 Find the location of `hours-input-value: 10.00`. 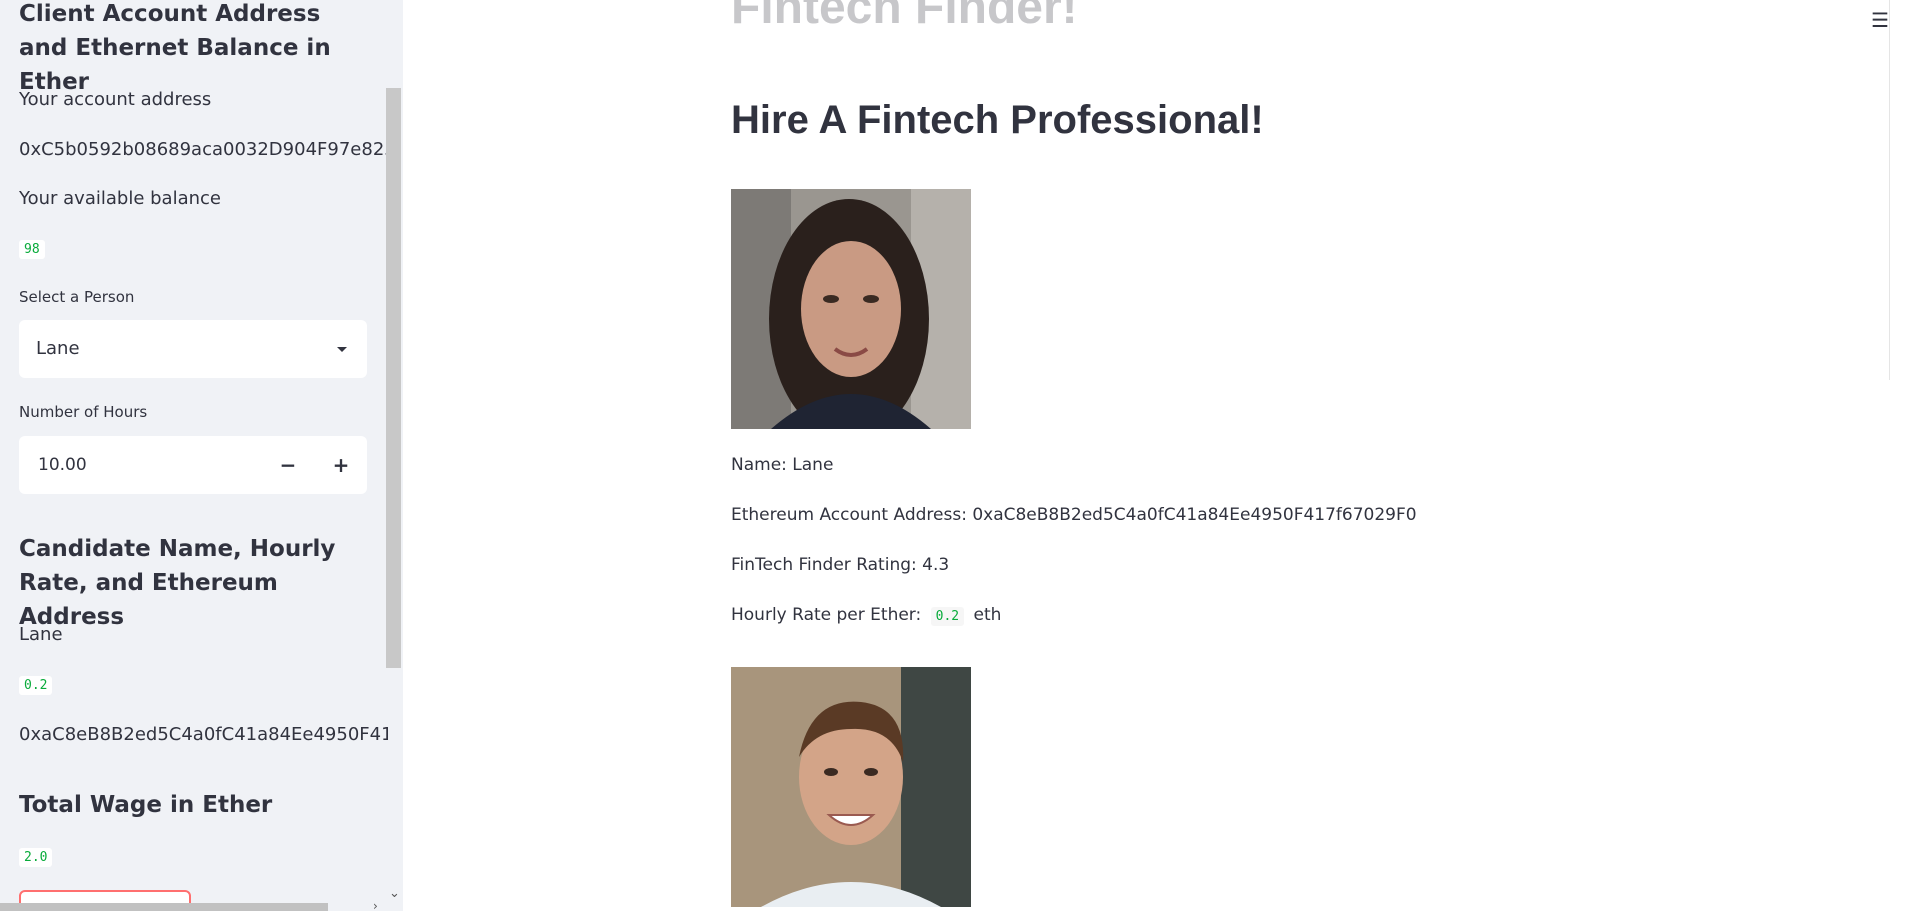

hours-input-value: 10.00 is located at coordinates (62, 465).